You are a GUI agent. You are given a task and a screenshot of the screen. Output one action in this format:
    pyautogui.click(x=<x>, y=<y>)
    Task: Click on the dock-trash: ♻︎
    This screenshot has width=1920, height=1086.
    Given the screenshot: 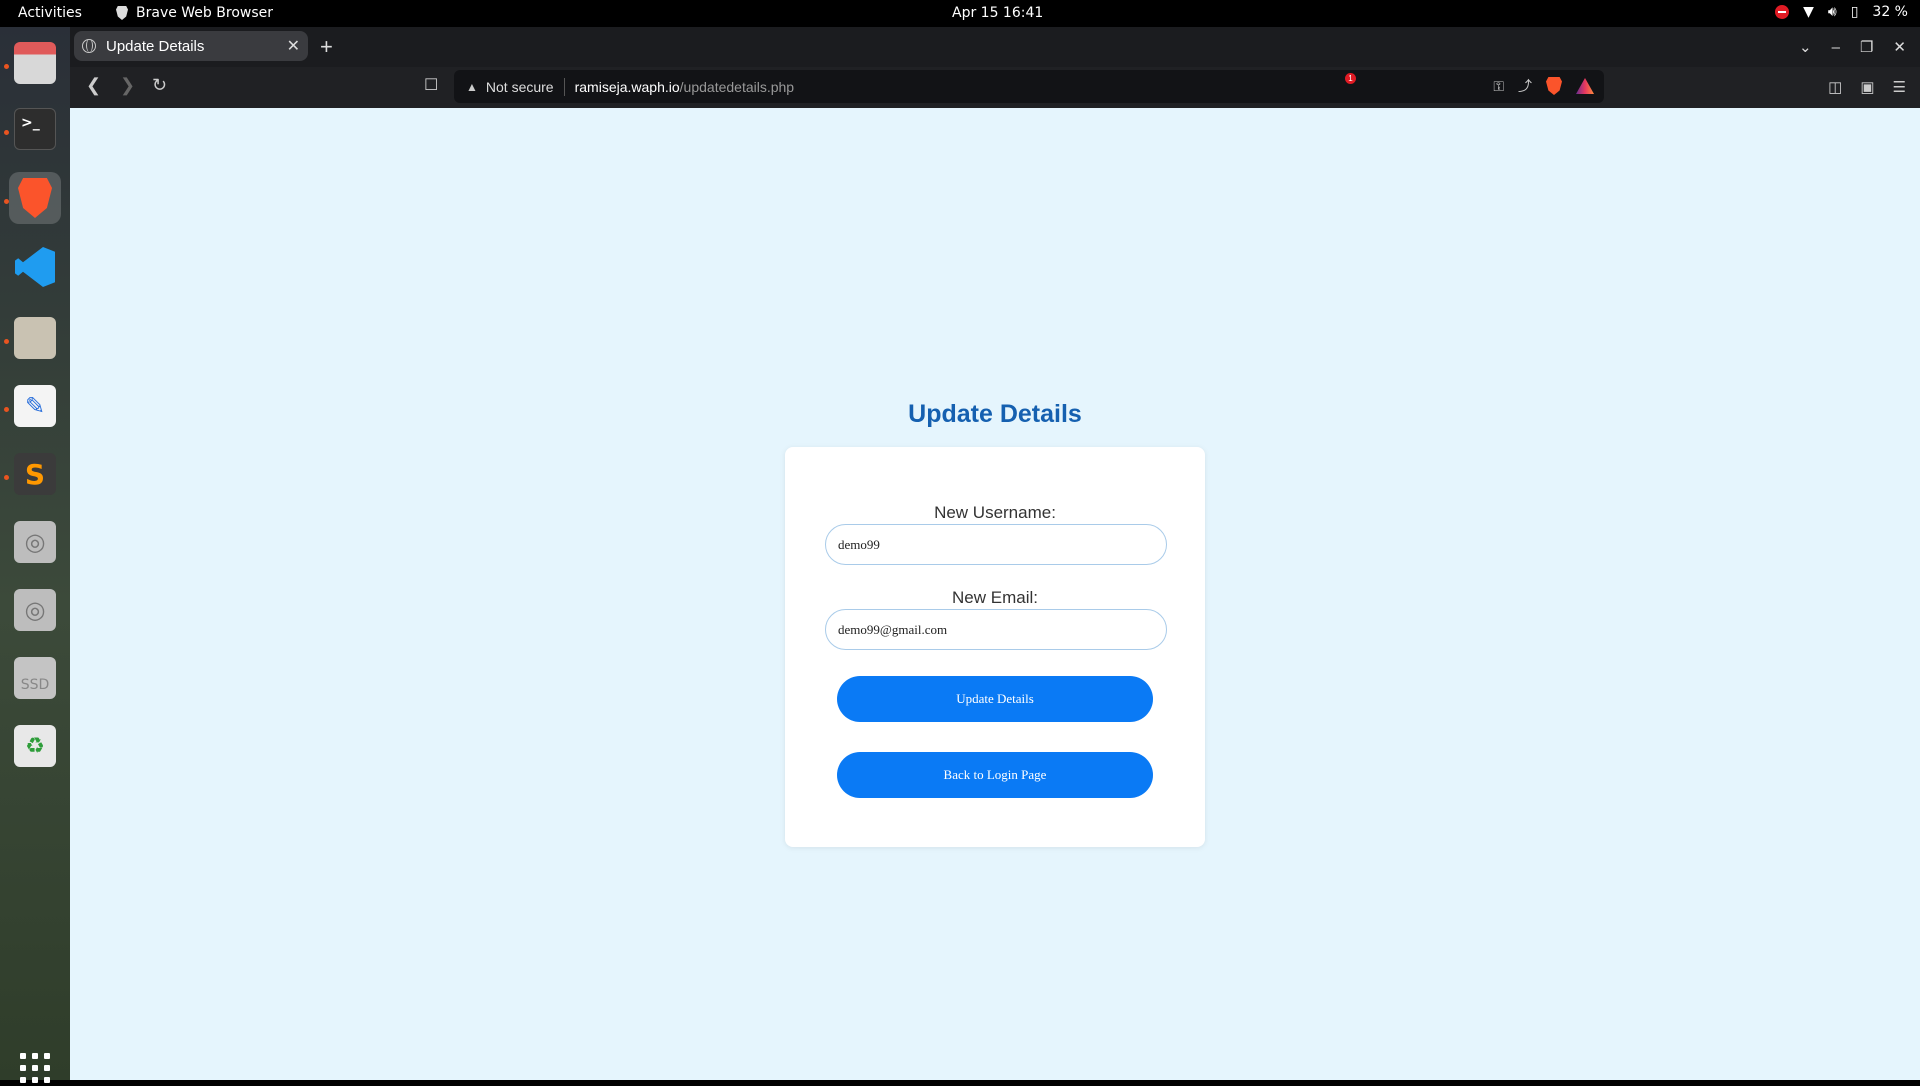 What is the action you would take?
    pyautogui.click(x=35, y=746)
    